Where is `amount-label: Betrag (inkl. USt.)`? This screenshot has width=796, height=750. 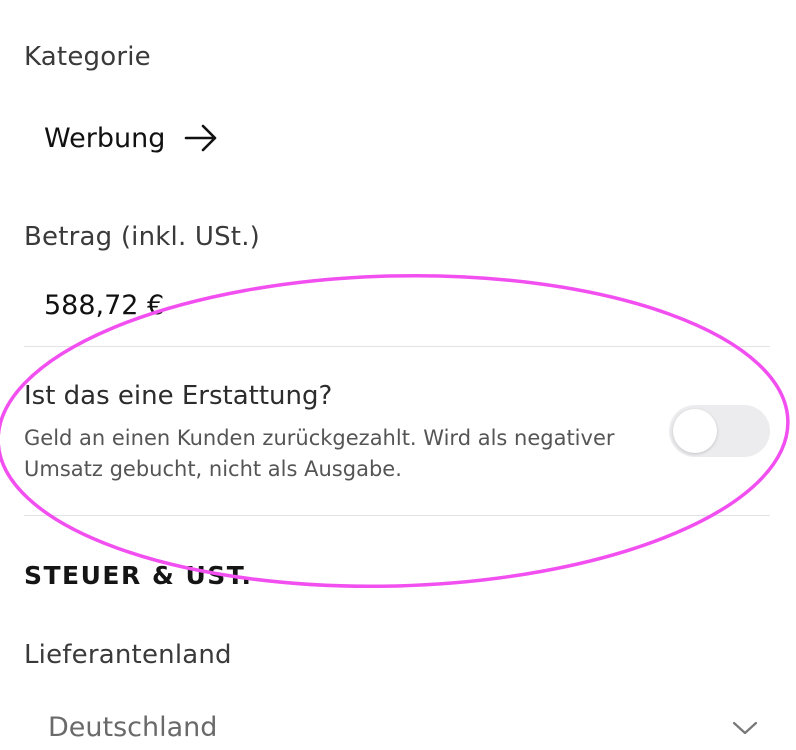 amount-label: Betrag (inkl. USt.) is located at coordinates (142, 237).